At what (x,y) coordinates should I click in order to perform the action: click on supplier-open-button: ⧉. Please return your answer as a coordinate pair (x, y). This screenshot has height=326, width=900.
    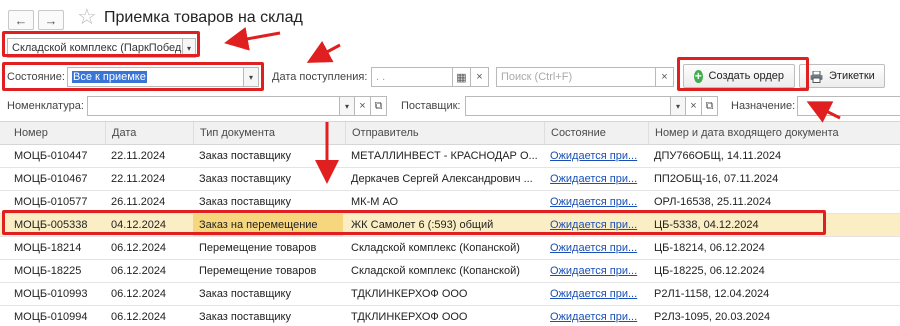
    Looking at the image, I should click on (710, 106).